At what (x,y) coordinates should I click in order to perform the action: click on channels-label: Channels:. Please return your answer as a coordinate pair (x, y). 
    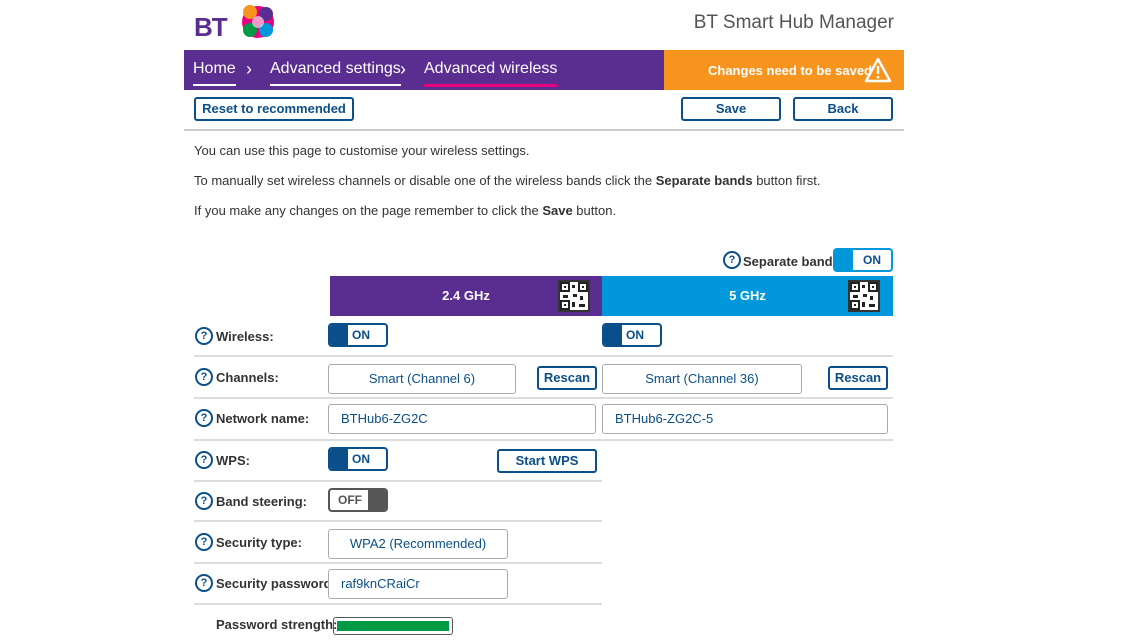
    Looking at the image, I should click on (247, 377).